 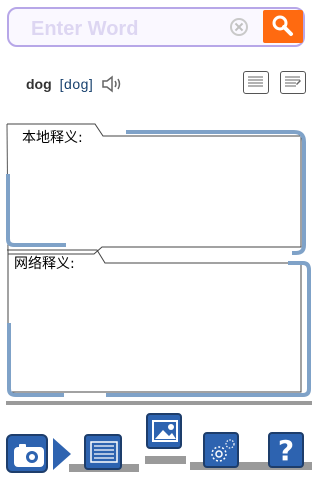 What do you see at coordinates (44, 264) in the screenshot?
I see `web-meaning-title: 网络释义:` at bounding box center [44, 264].